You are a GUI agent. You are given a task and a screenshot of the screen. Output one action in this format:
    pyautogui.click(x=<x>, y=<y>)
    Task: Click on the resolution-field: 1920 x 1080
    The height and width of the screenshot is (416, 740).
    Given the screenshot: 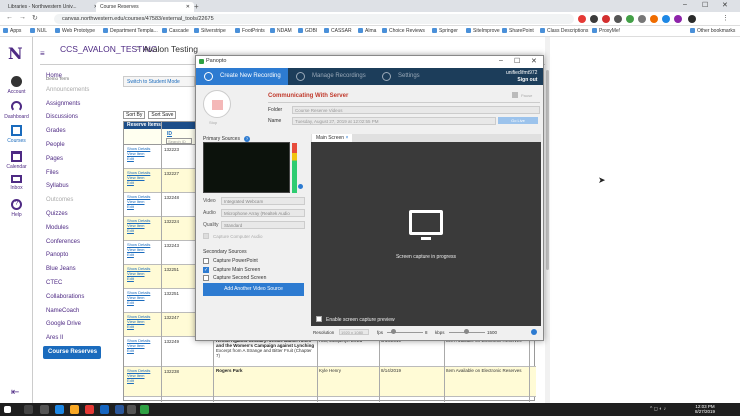 What is the action you would take?
    pyautogui.click(x=354, y=332)
    